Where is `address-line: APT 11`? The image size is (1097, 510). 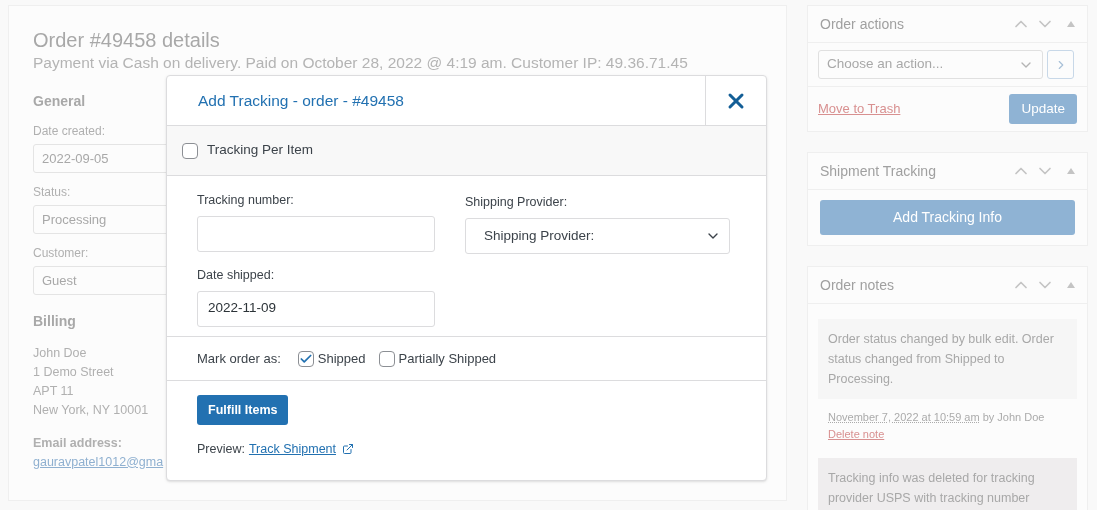 address-line: APT 11 is located at coordinates (53, 391).